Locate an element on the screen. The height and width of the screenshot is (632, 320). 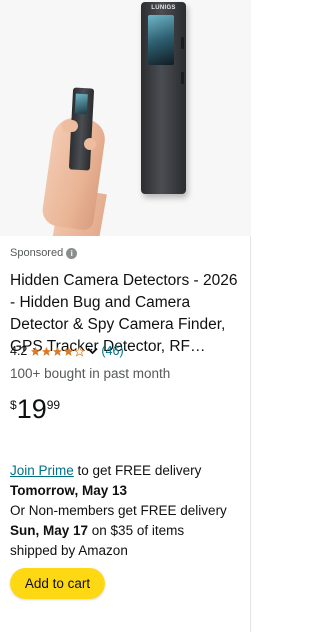
price-fraction: 99 is located at coordinates (53, 405).